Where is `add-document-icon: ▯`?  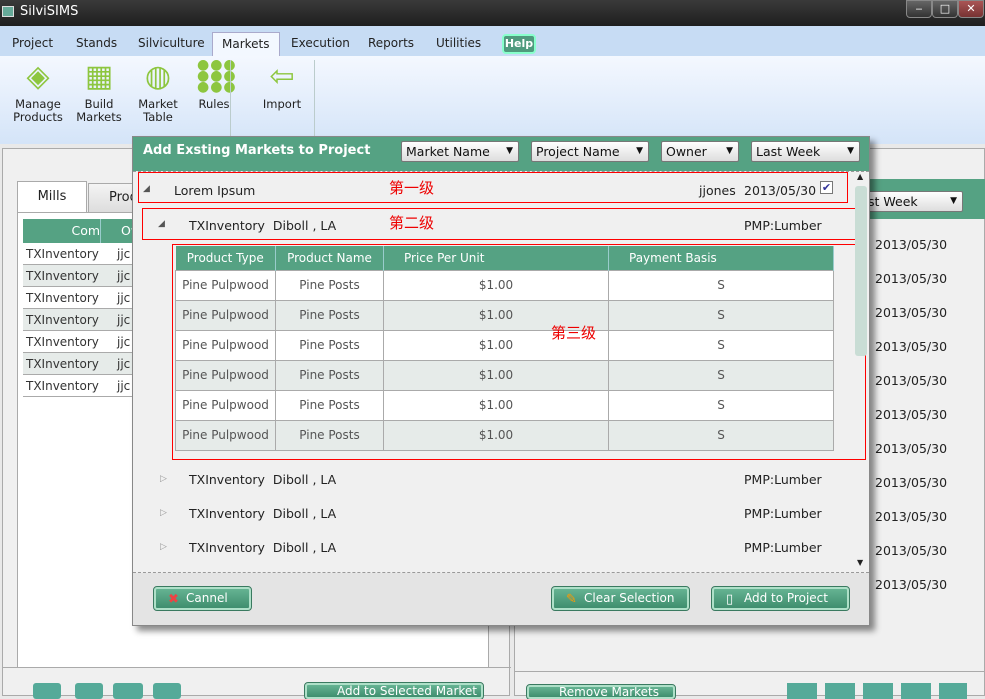
add-document-icon: ▯ is located at coordinates (730, 599).